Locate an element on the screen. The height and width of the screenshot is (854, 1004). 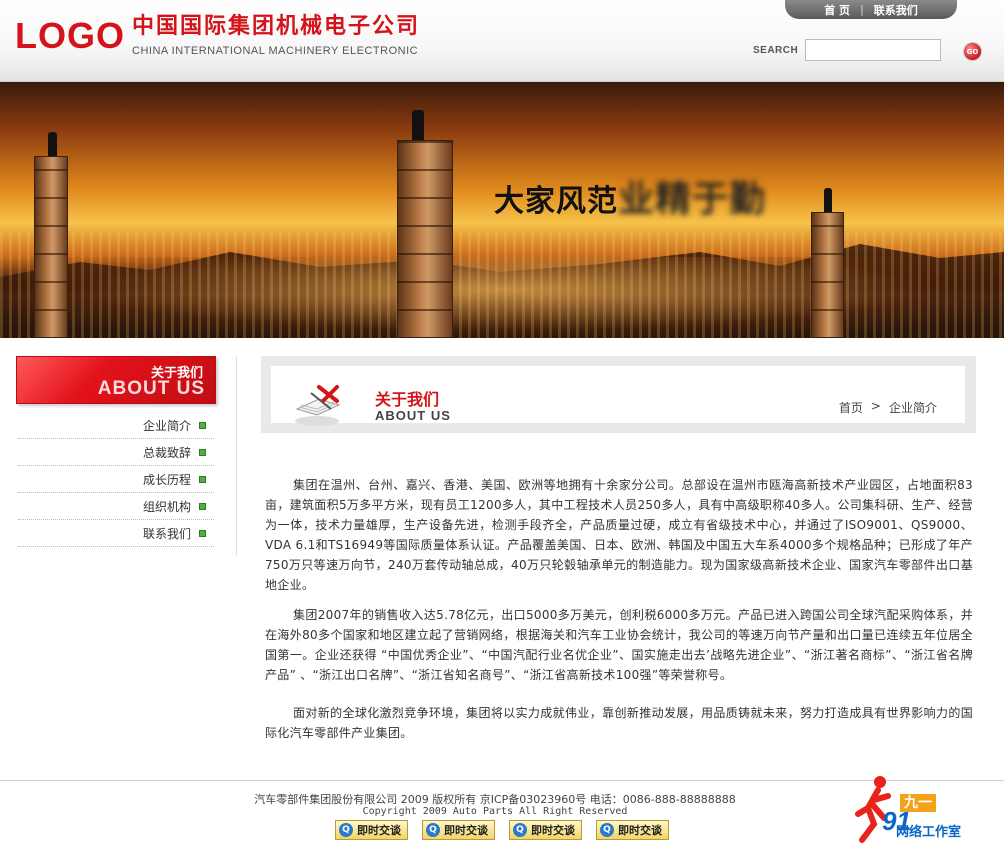
studio-subtitle: 网络工作室 is located at coordinates (929, 832).